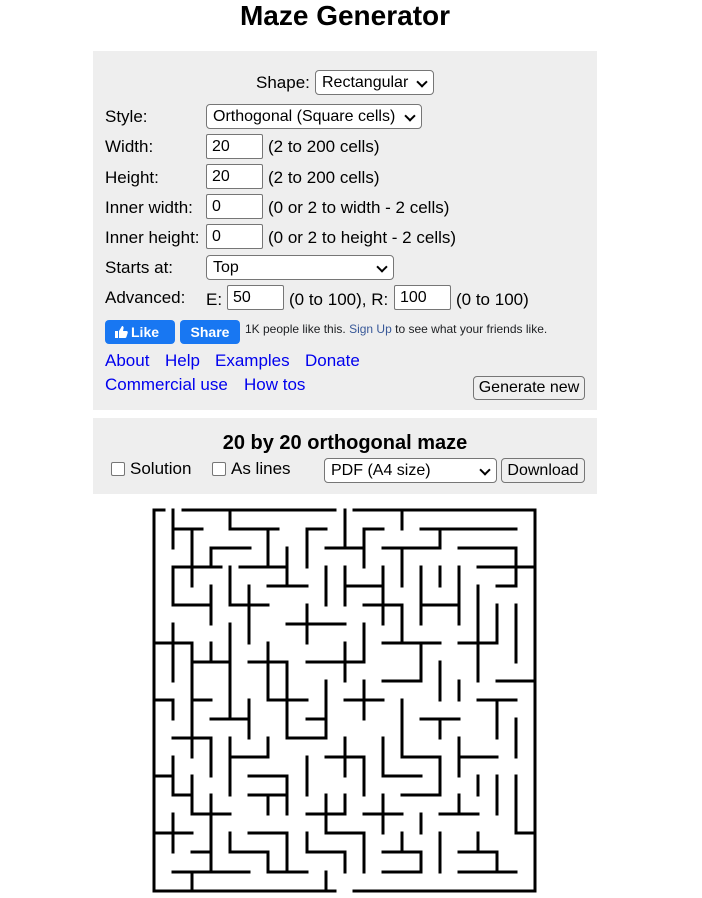 Image resolution: width=702 pixels, height=898 pixels. What do you see at coordinates (345, 443) in the screenshot?
I see `maze-title: 20 by 20 orthogonal maze` at bounding box center [345, 443].